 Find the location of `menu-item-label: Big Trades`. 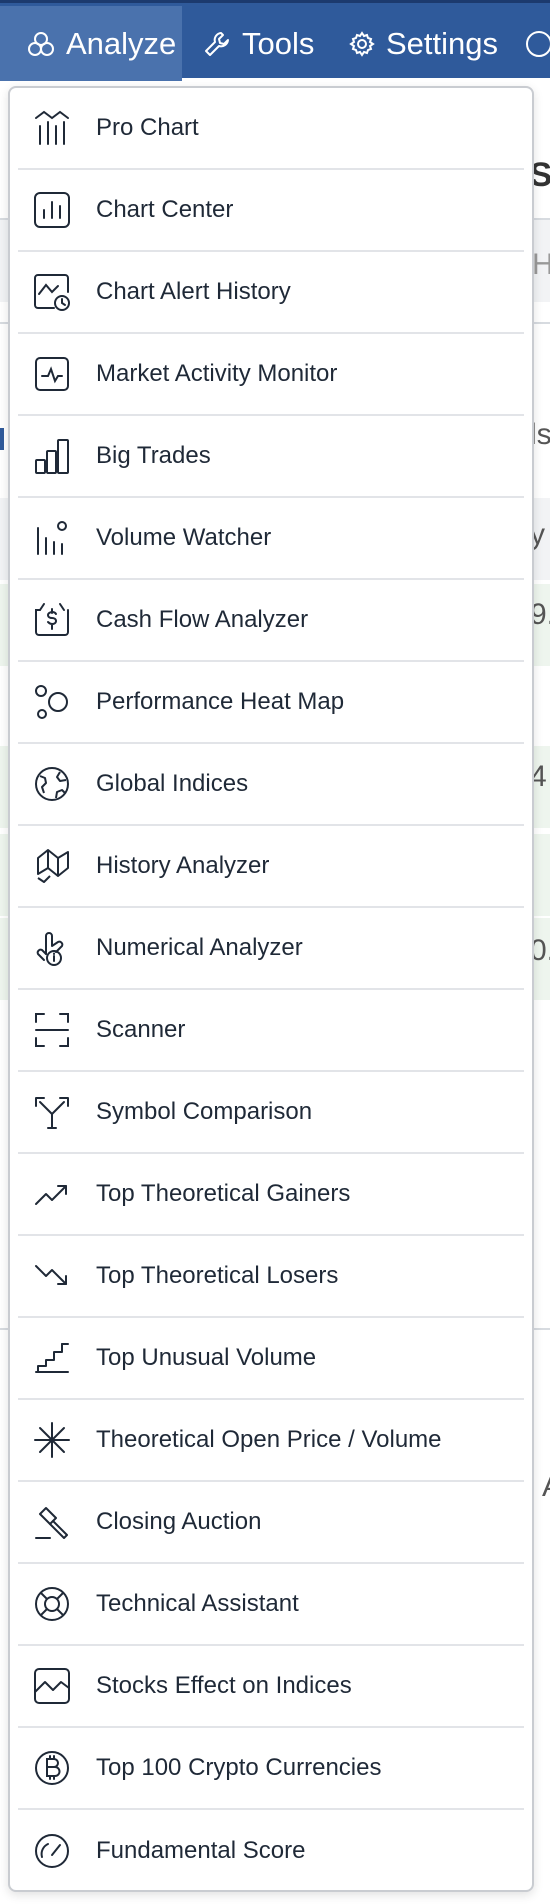

menu-item-label: Big Trades is located at coordinates (153, 455).